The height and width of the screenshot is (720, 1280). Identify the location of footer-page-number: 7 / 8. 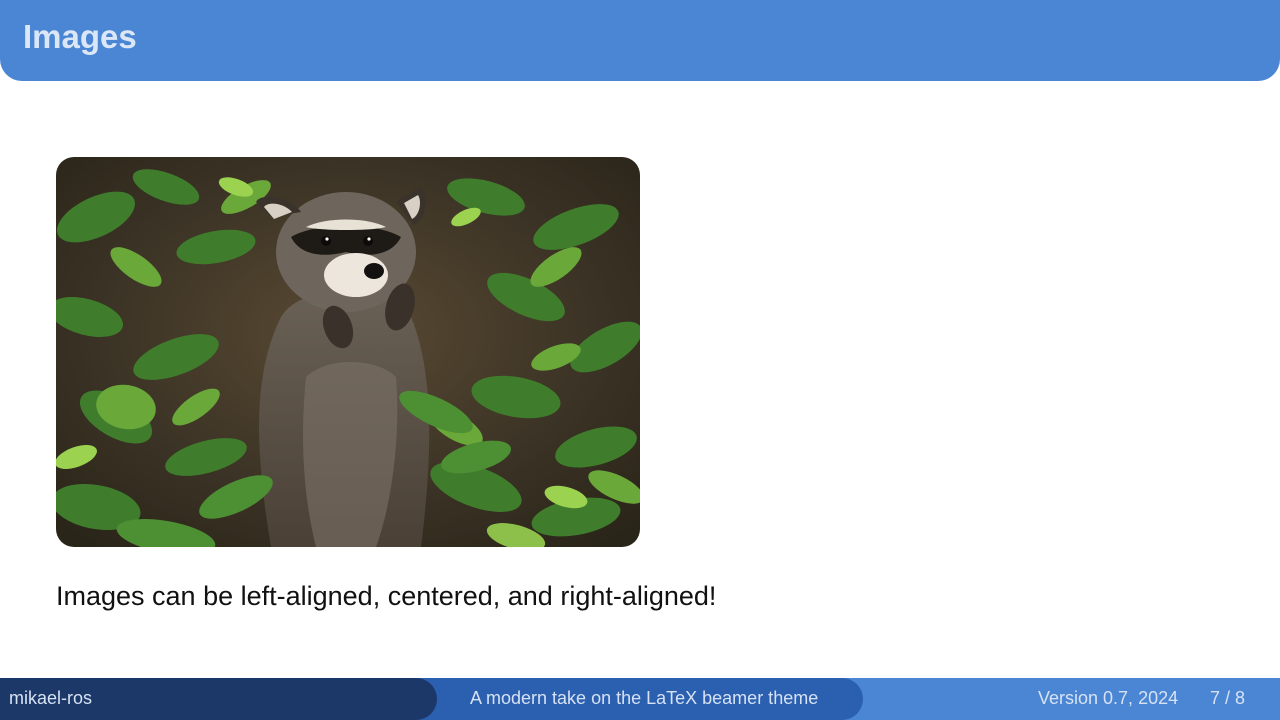
(1228, 698).